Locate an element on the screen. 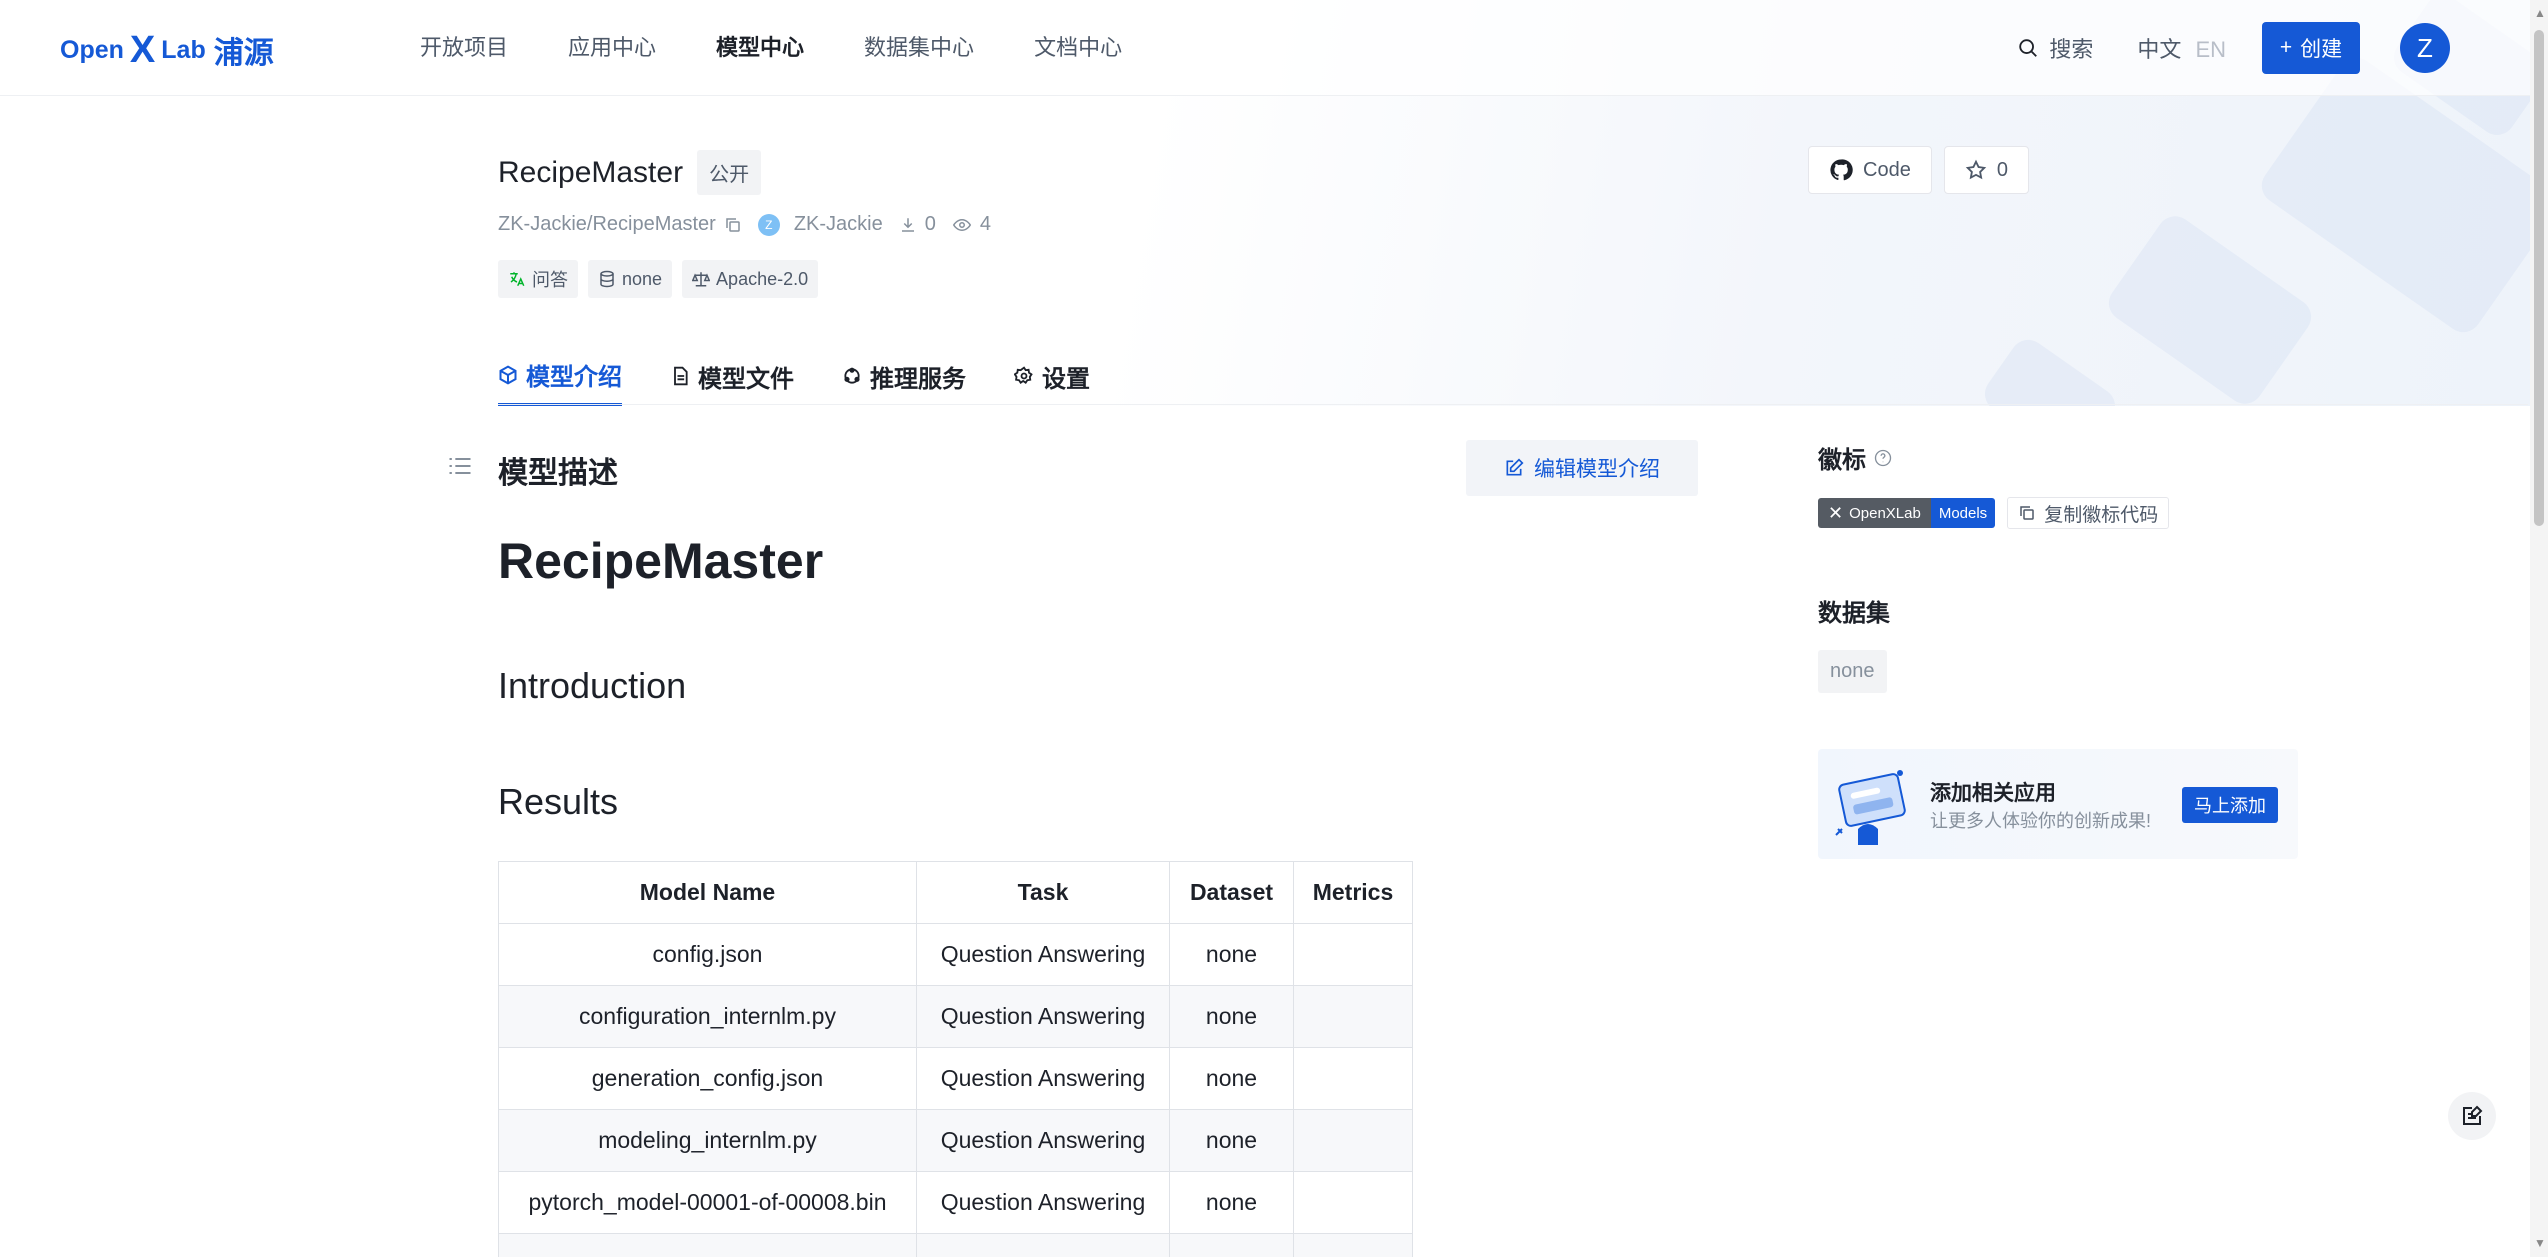 This screenshot has width=2548, height=1257. repo-meta: ZK-Jackie/RecipeMaster Z ZK-Jackie 0 4 is located at coordinates (744, 224).